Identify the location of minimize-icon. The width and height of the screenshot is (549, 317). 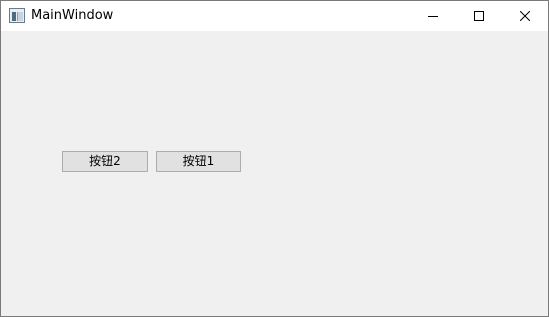
(433, 16).